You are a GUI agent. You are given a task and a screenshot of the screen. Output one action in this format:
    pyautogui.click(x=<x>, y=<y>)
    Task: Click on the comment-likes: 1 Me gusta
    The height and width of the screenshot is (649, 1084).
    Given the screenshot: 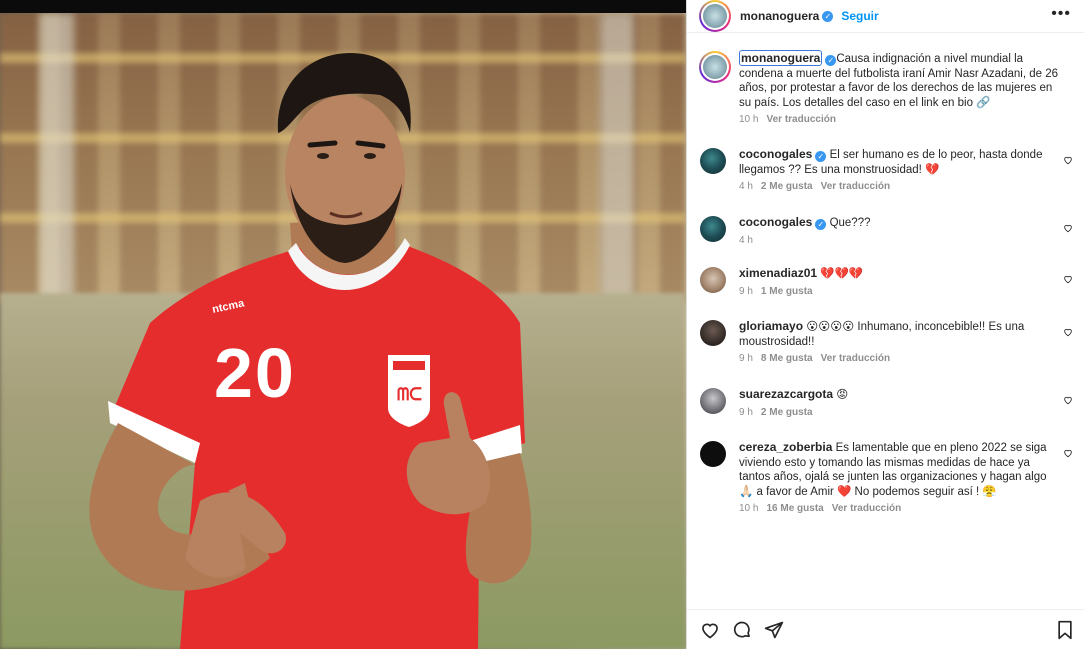 What is the action you would take?
    pyautogui.click(x=787, y=291)
    